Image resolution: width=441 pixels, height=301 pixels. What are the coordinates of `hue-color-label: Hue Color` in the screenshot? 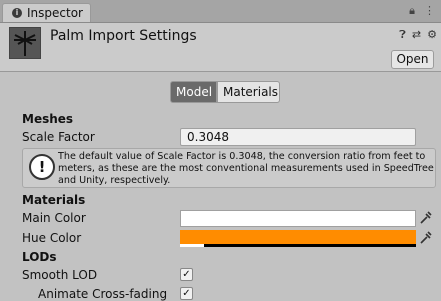 It's located at (52, 238).